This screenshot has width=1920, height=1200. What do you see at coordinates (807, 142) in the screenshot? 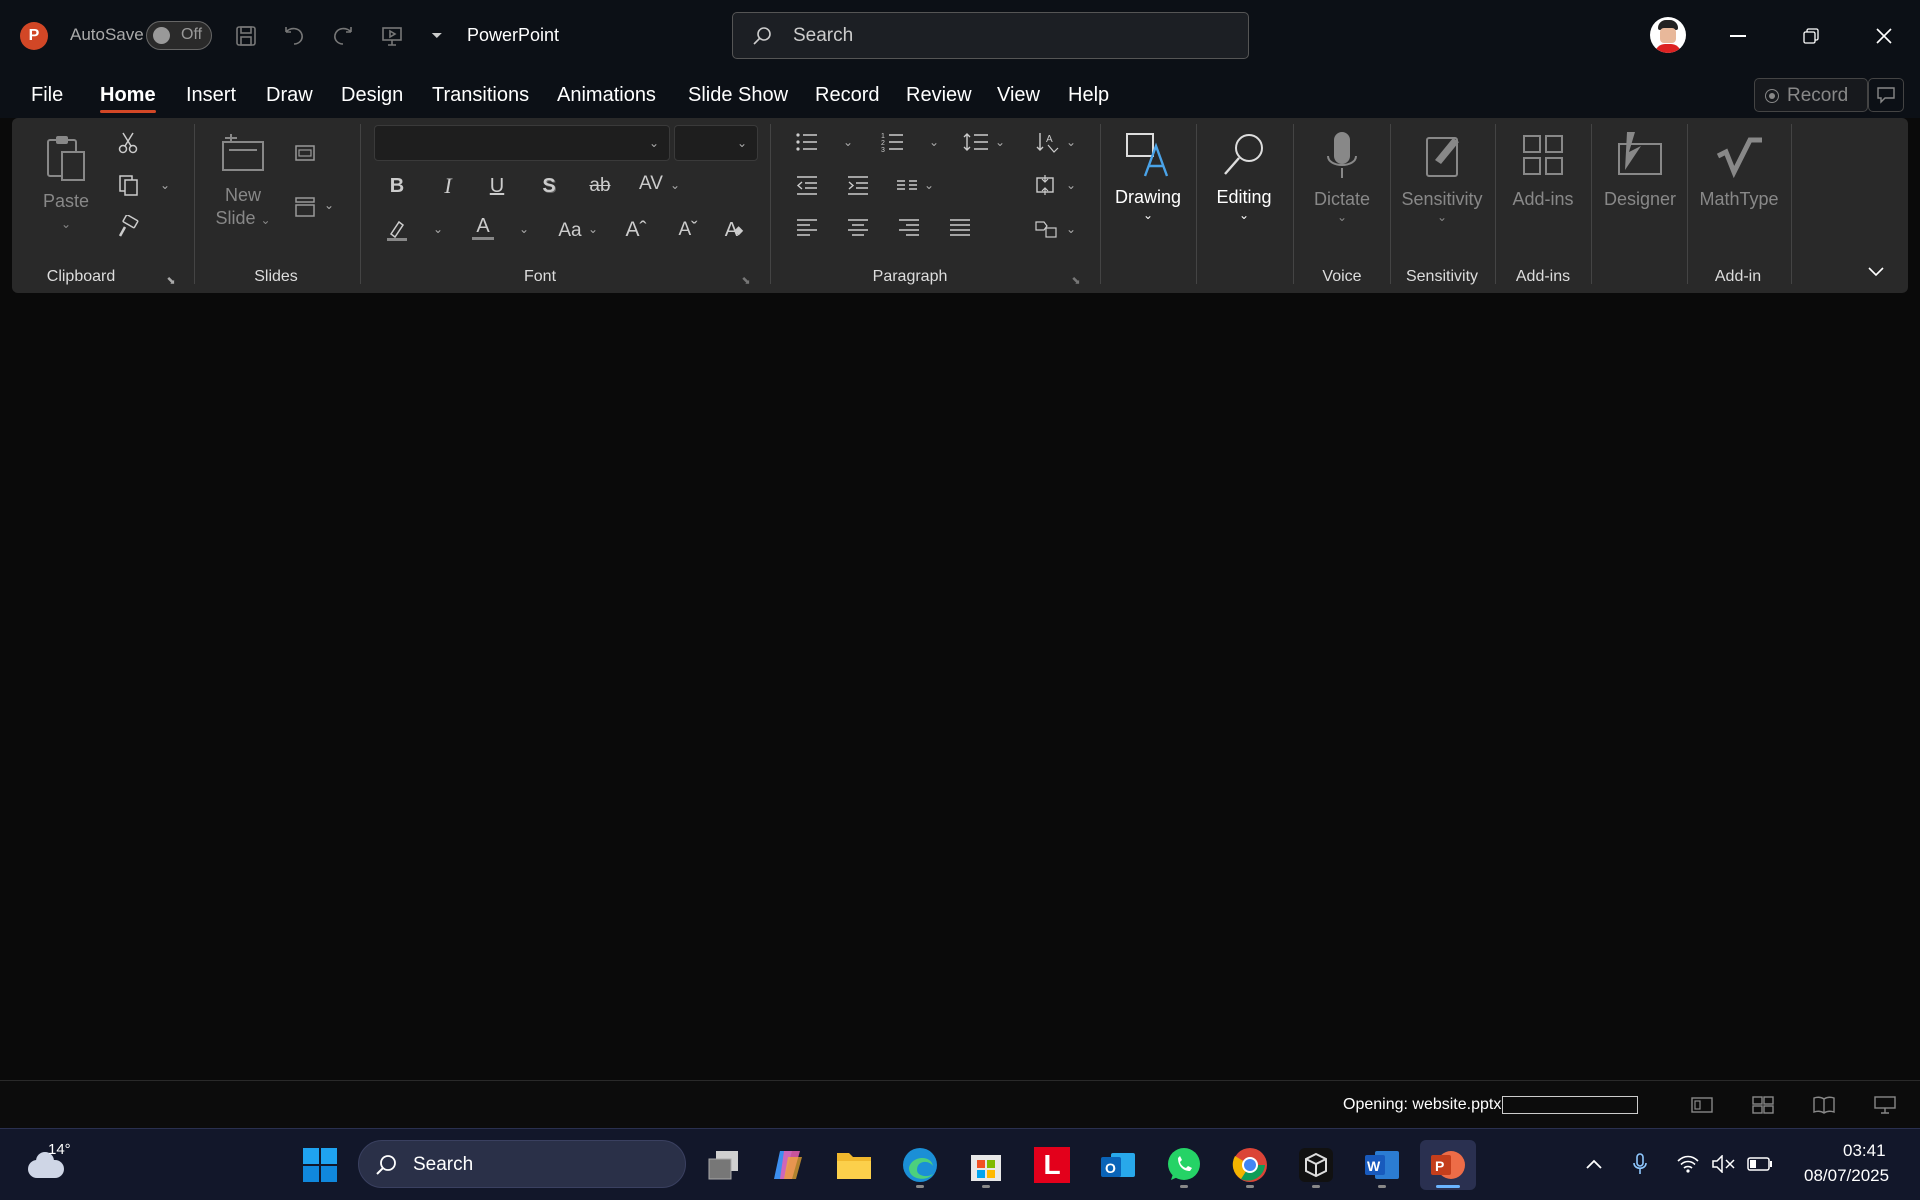
I see `bullets-icon` at bounding box center [807, 142].